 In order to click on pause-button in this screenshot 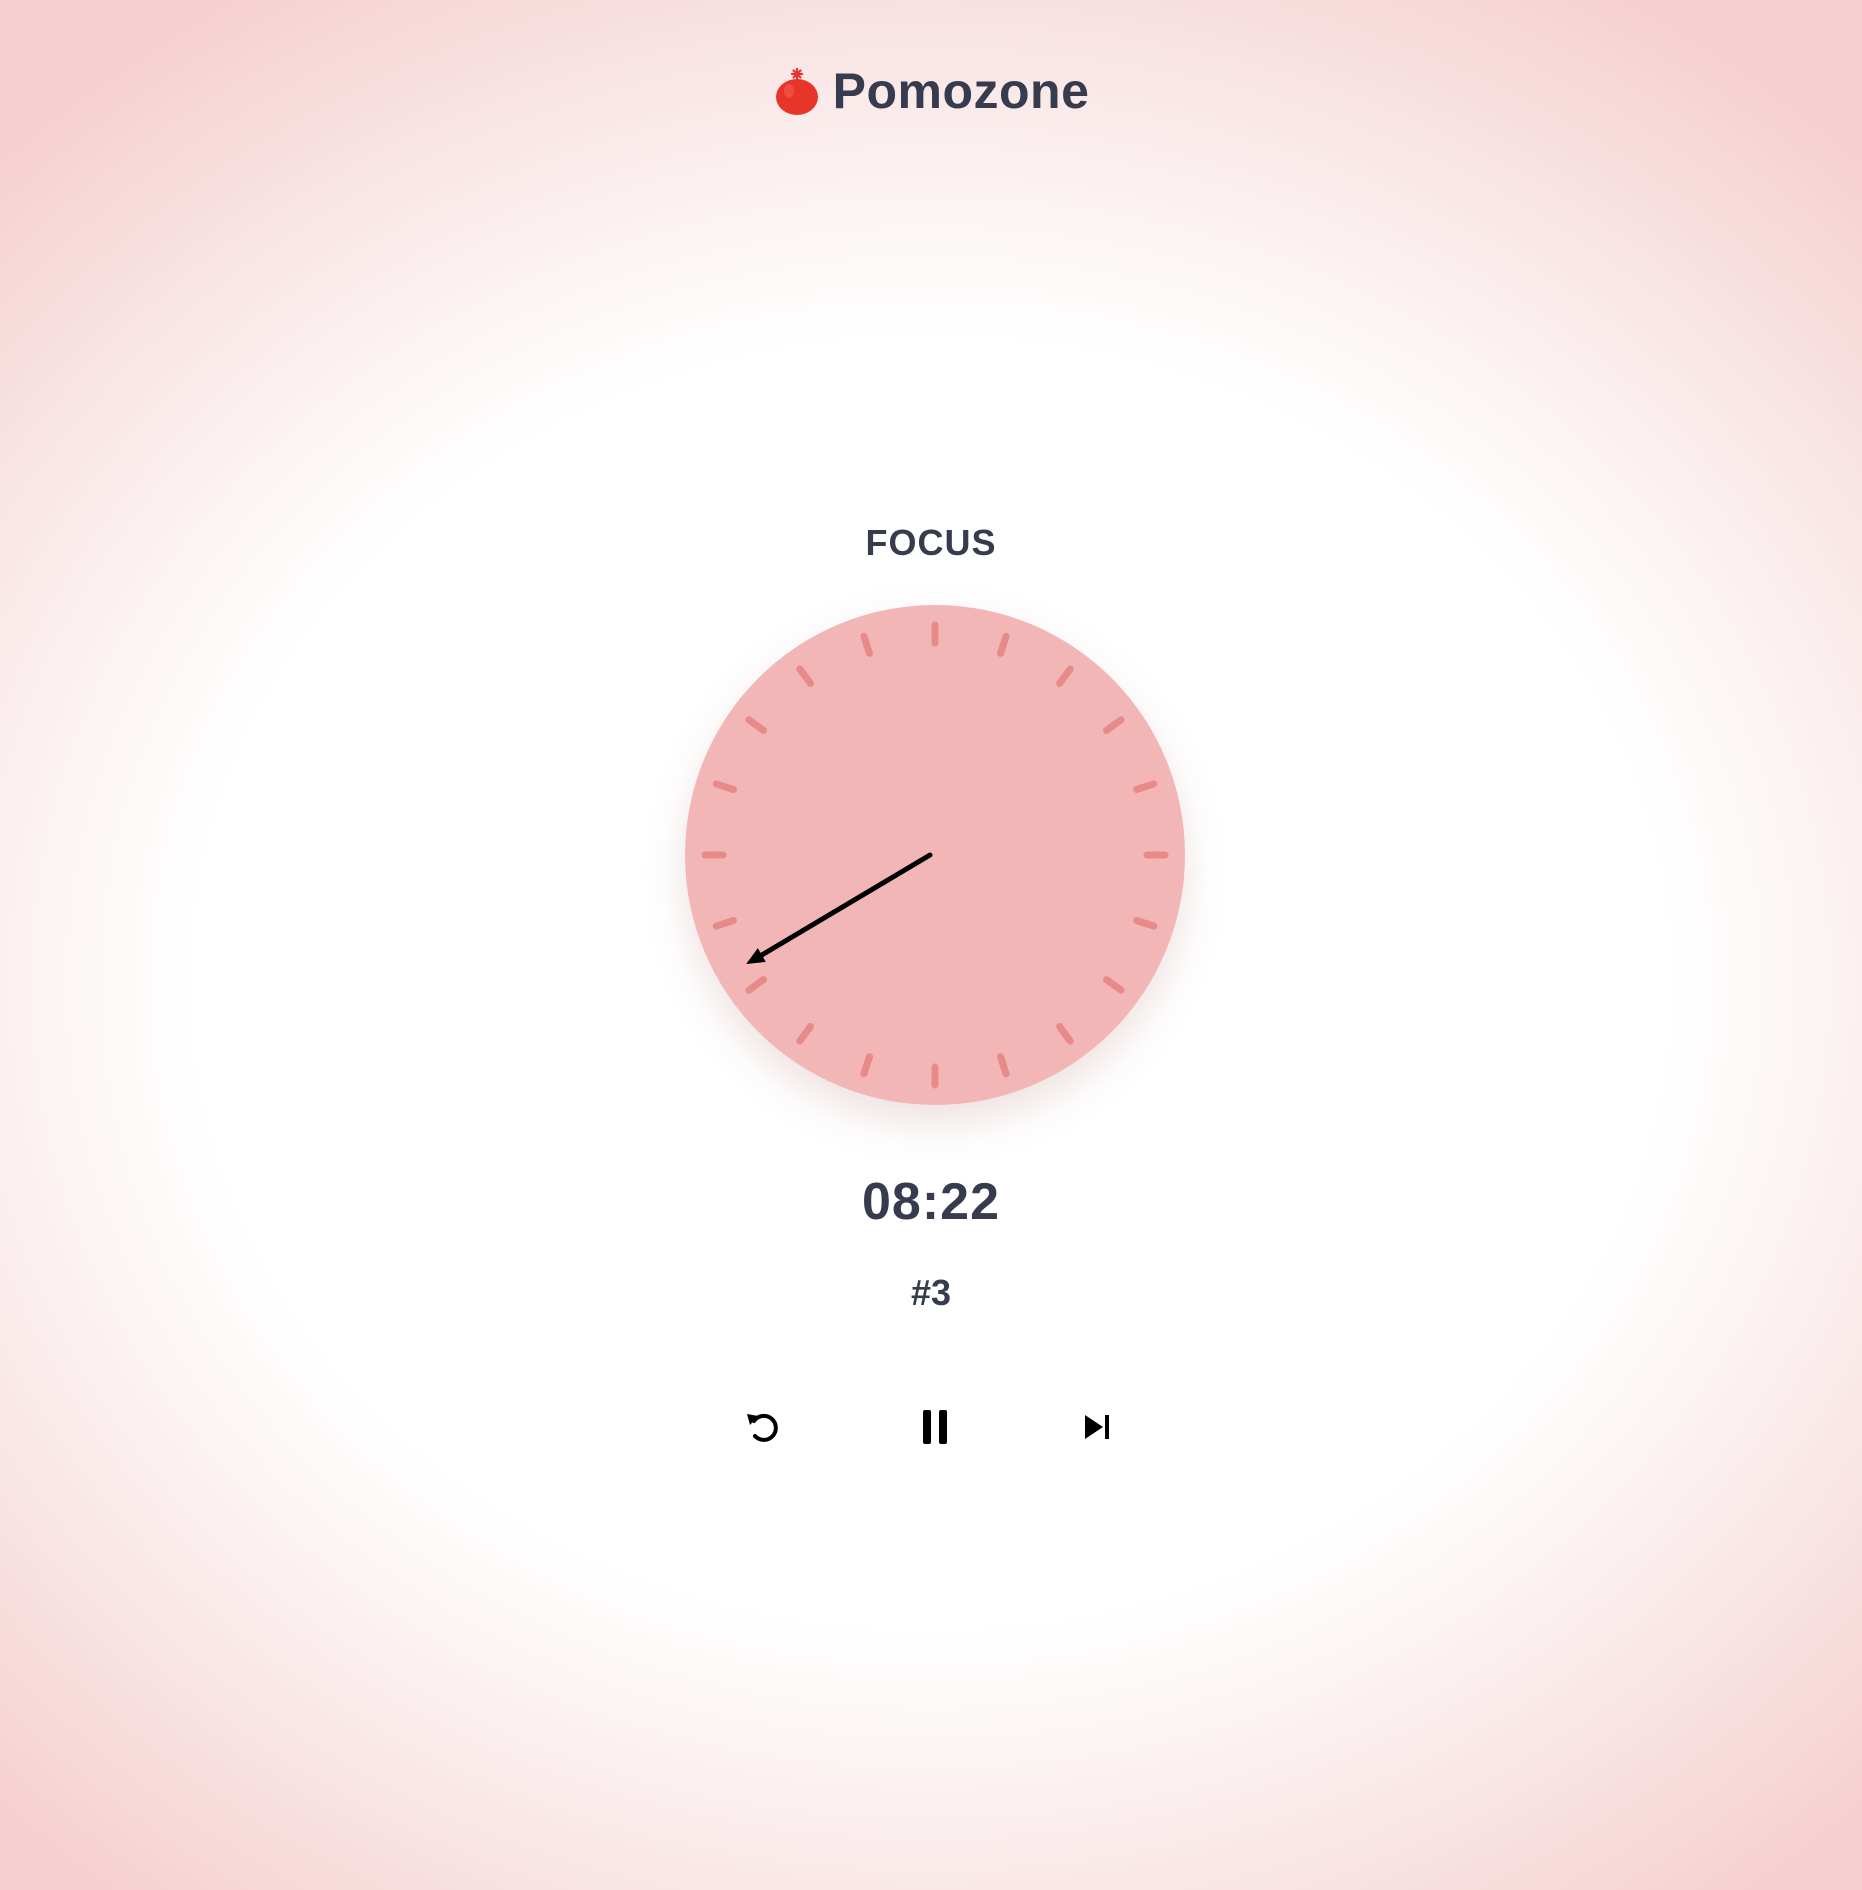, I will do `click(935, 1427)`.